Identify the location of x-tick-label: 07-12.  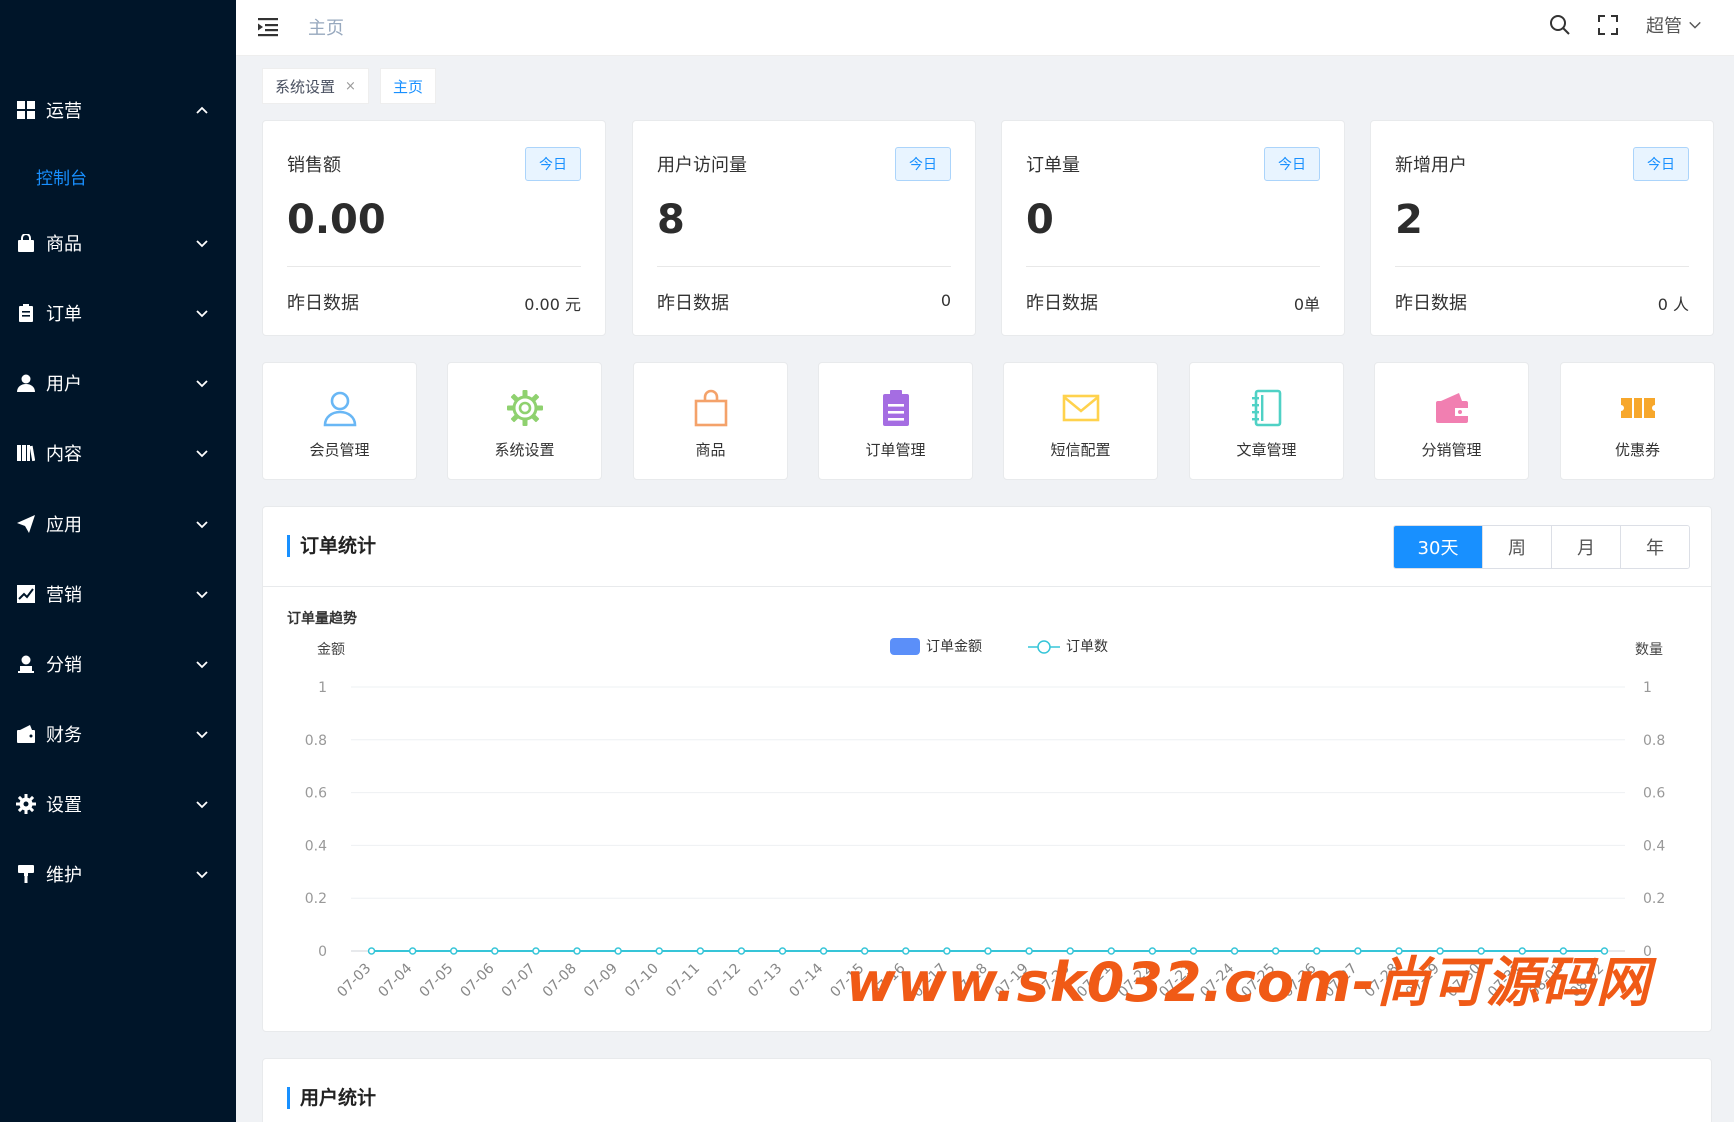
(724, 981).